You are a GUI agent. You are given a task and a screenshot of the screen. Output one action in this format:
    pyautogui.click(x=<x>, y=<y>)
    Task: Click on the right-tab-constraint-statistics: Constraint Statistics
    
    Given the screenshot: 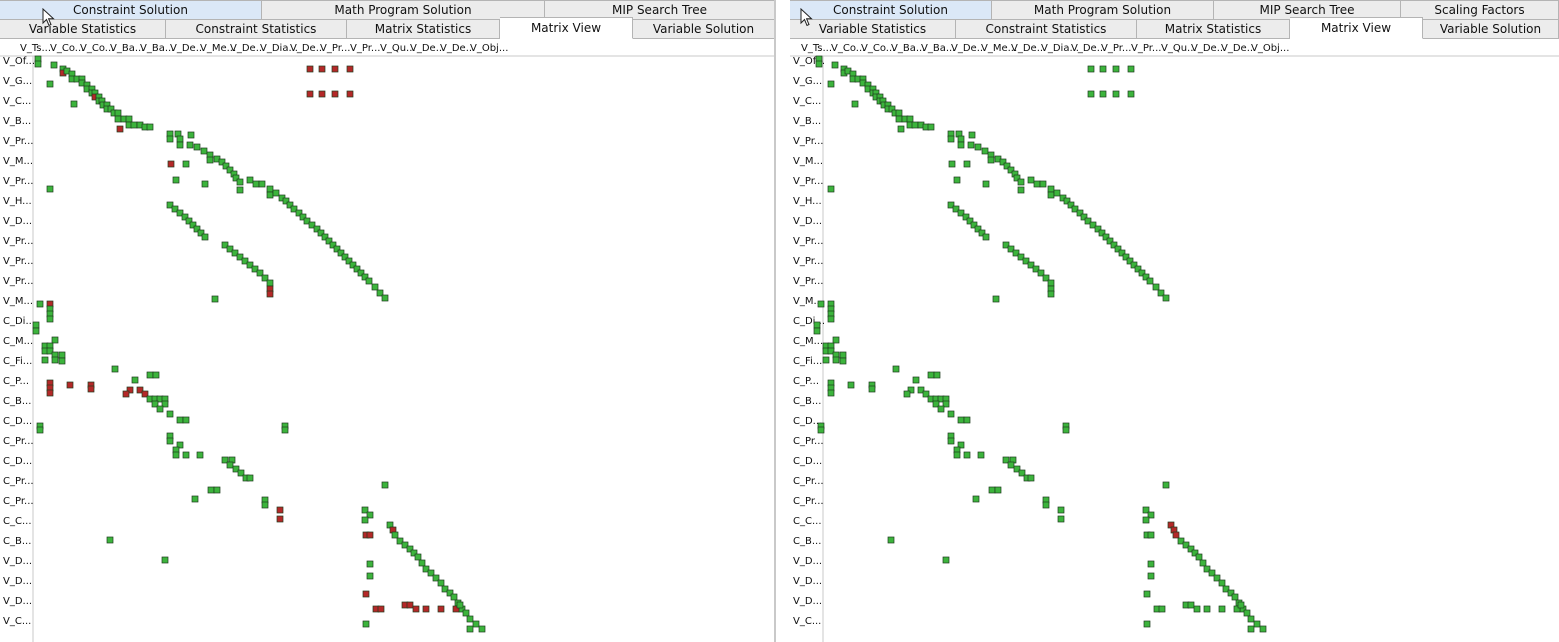 What is the action you would take?
    pyautogui.click(x=1046, y=29)
    